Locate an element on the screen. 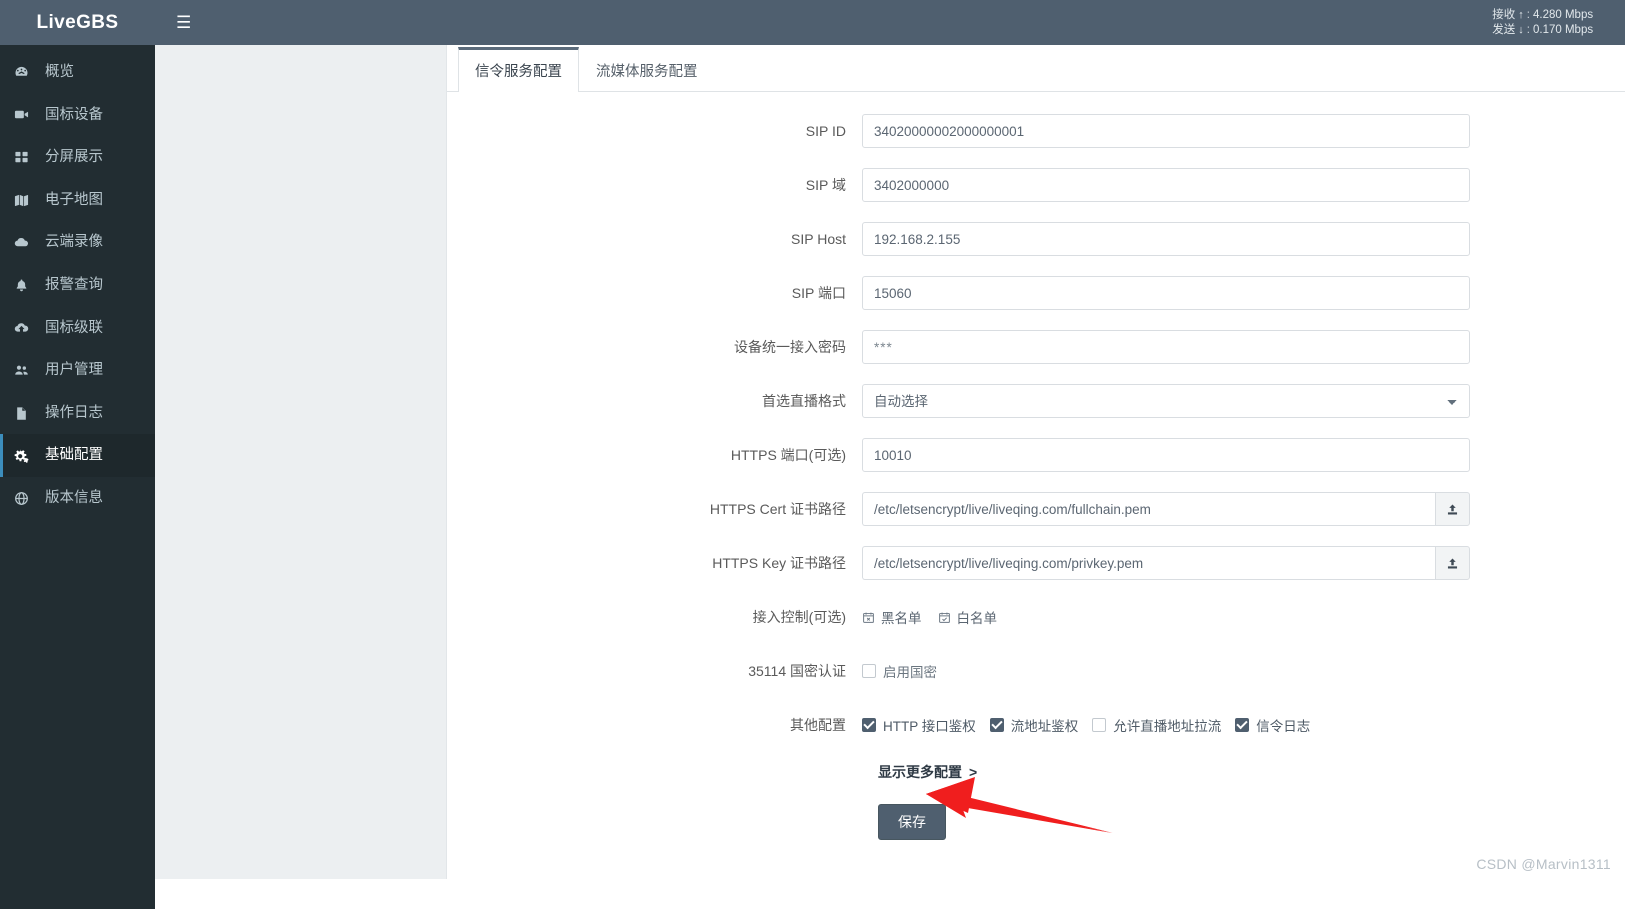 The image size is (1625, 909). gm-auth-checkbox: 启用国密 is located at coordinates (899, 671).